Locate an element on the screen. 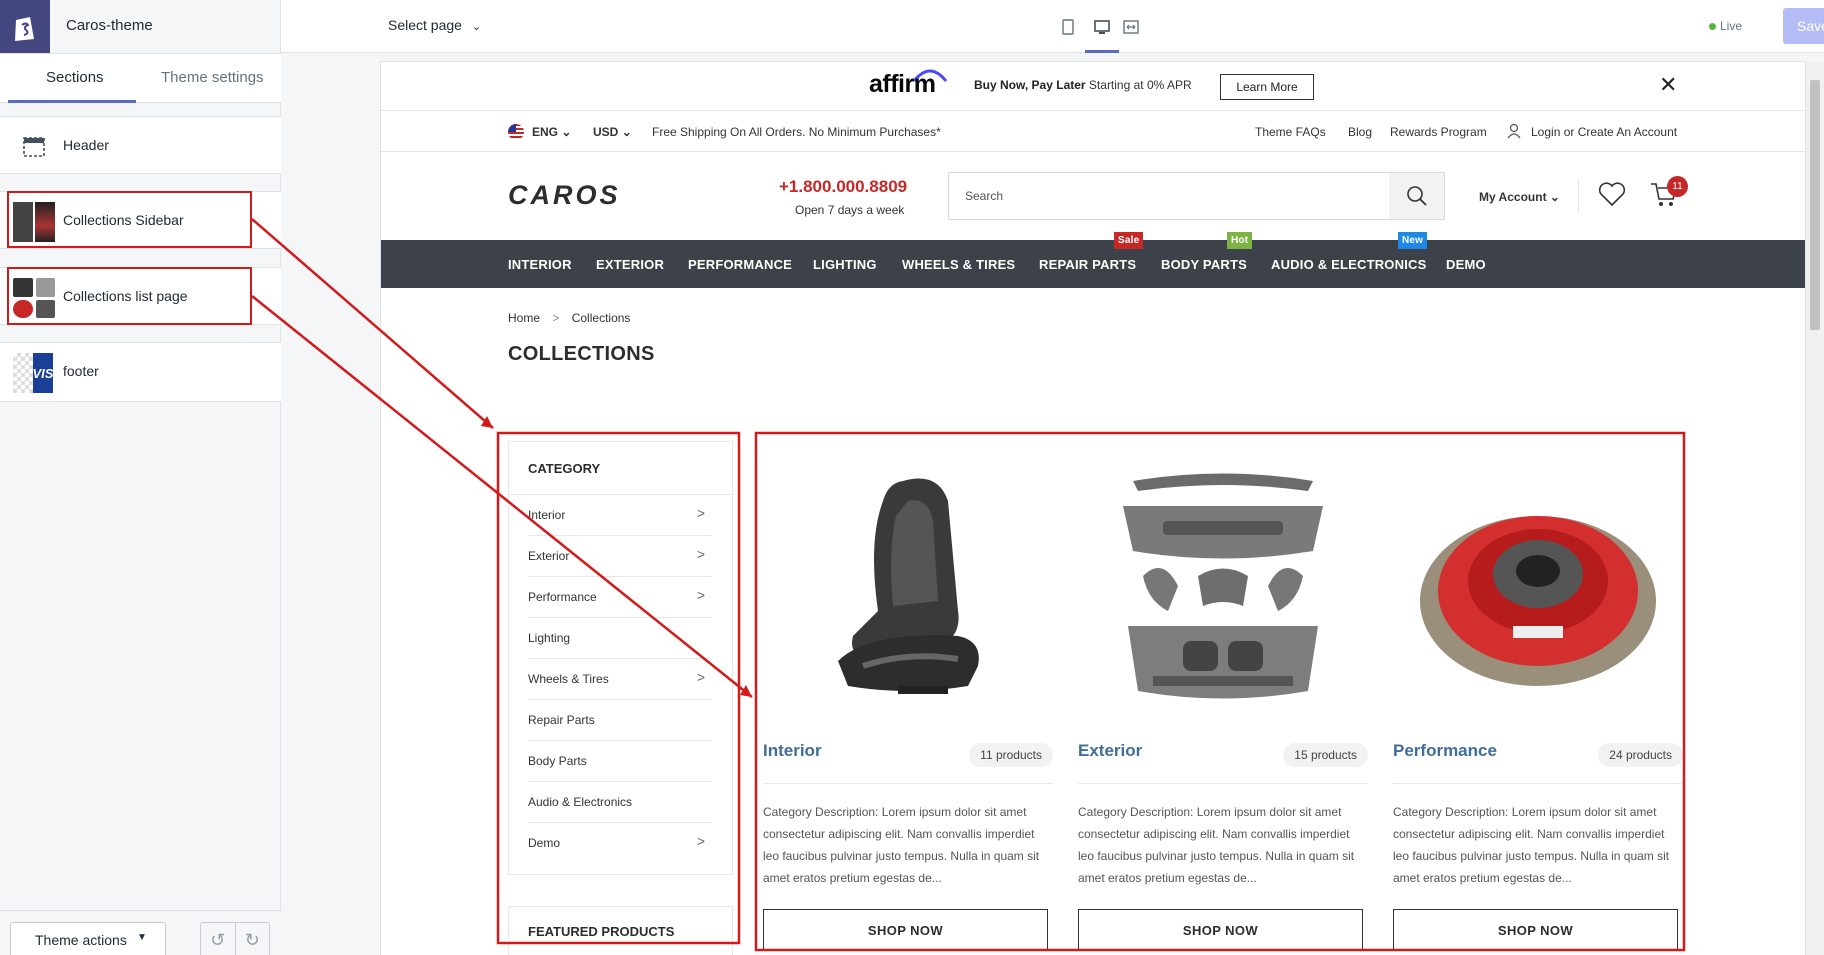  category-item-wheels-tires: Wheels & Tires > is located at coordinates (619, 679).